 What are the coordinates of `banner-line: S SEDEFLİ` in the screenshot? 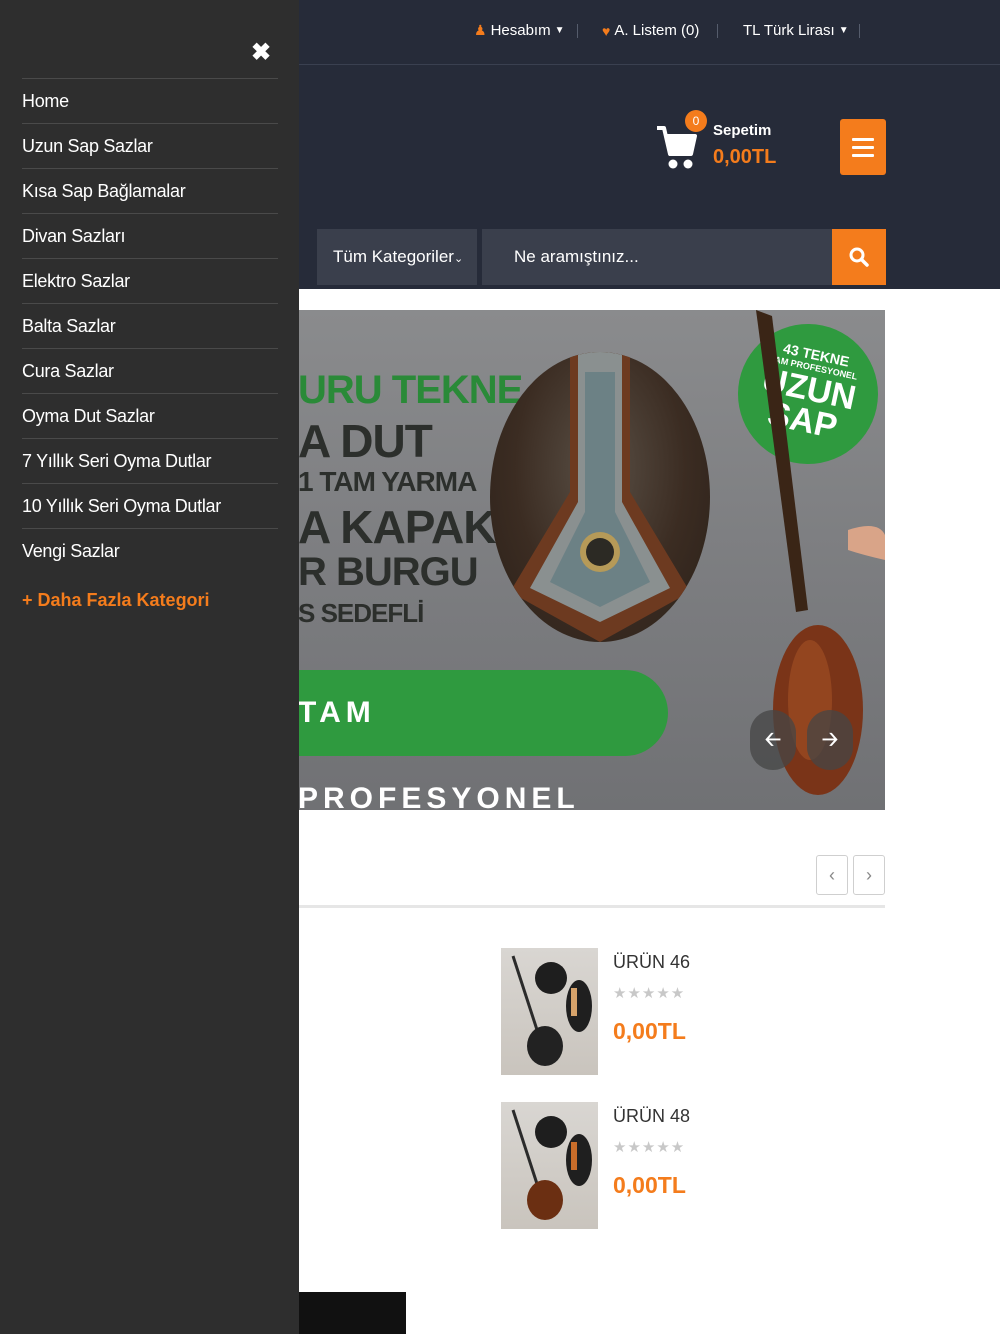 It's located at (361, 613).